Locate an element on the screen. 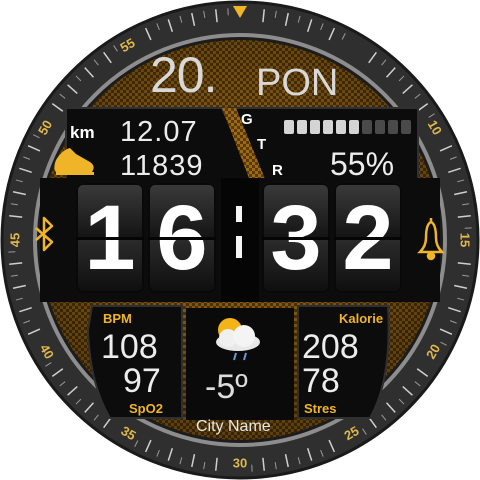 The height and width of the screenshot is (480, 480). minute-ones-card: 2 is located at coordinates (368, 238).